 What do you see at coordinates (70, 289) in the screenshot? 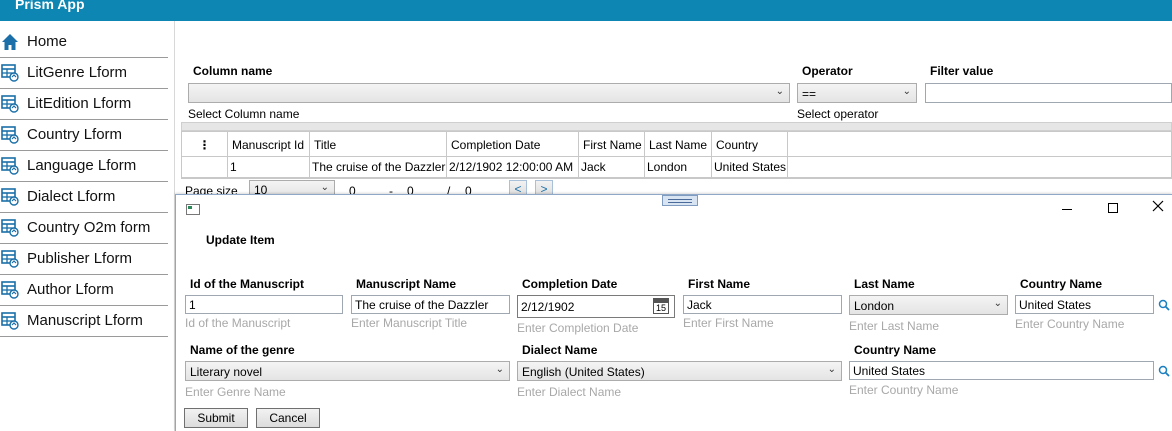
I see `sidebar-item-label: Author Lform` at bounding box center [70, 289].